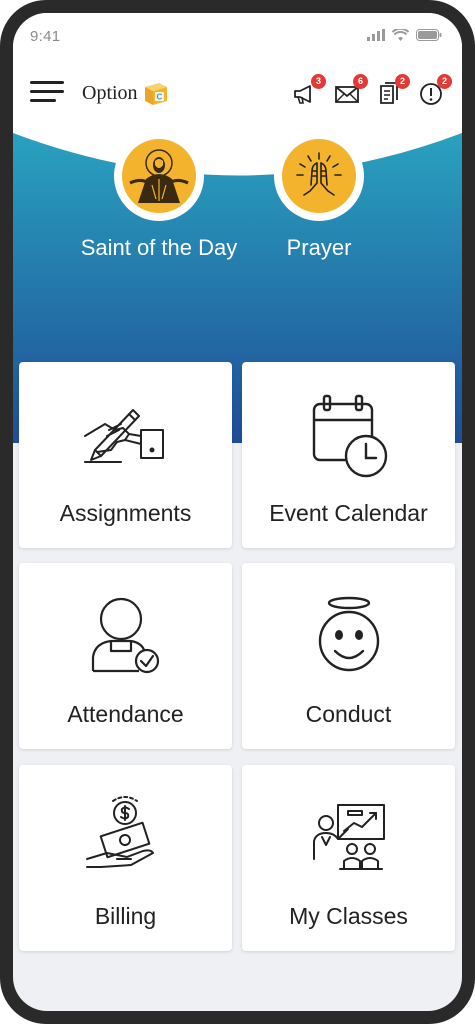 This screenshot has height=1024, width=475. What do you see at coordinates (125, 916) in the screenshot?
I see `billing-label: Billing` at bounding box center [125, 916].